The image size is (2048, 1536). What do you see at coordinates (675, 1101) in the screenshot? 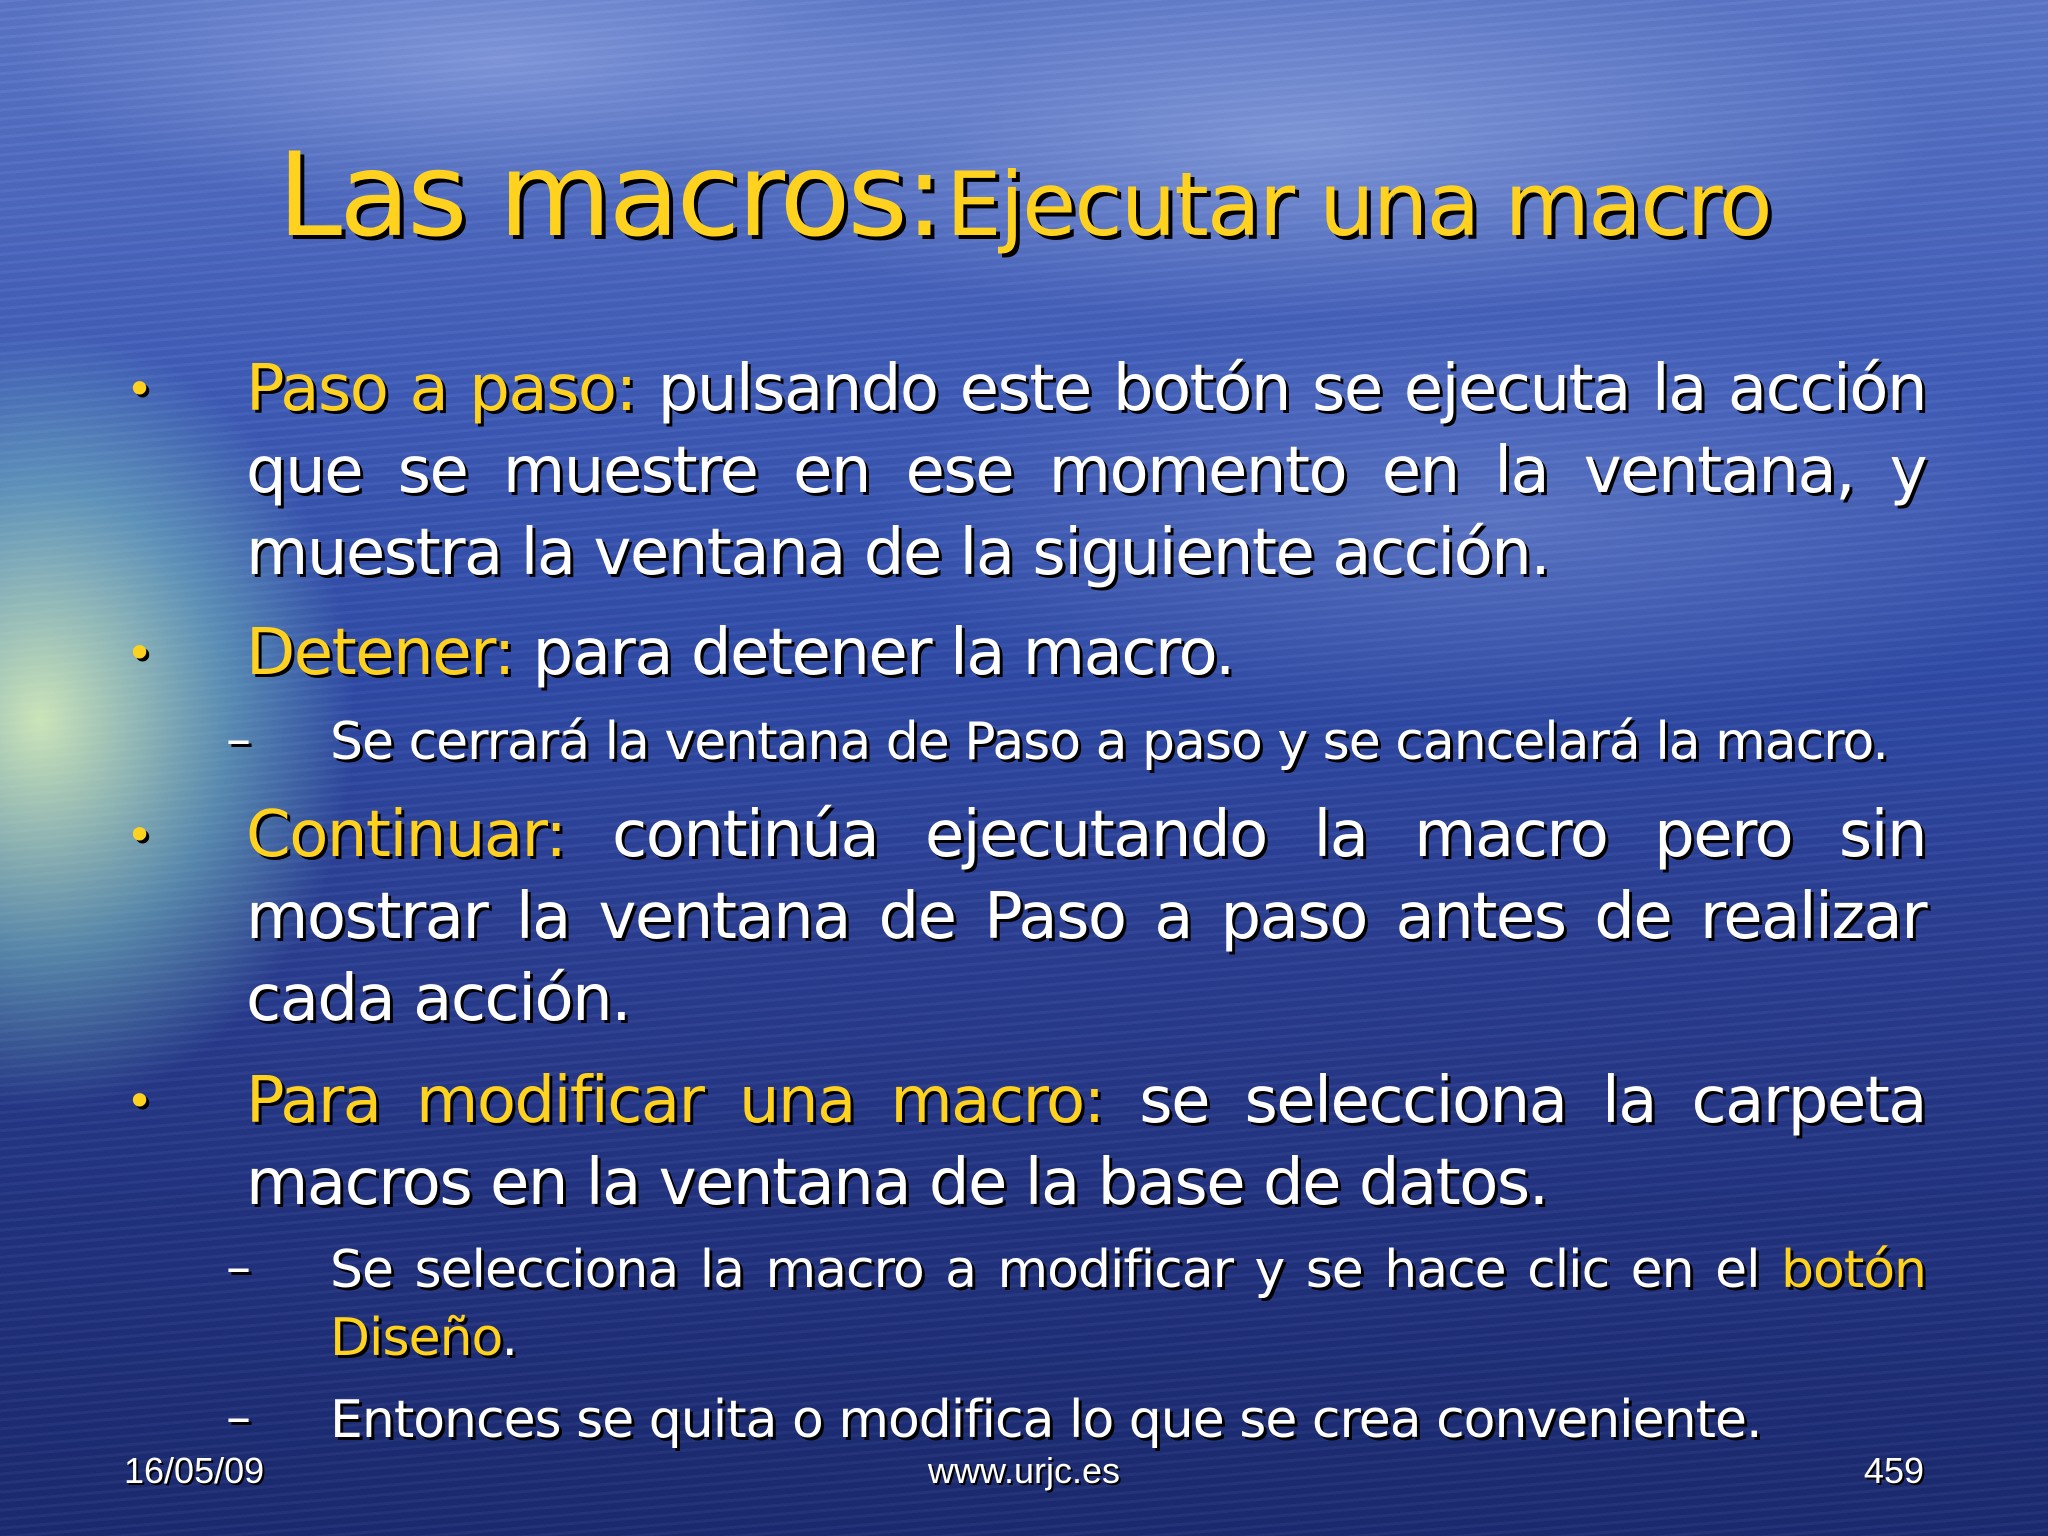
I see `bullet-label: Para modificar una macro:` at bounding box center [675, 1101].